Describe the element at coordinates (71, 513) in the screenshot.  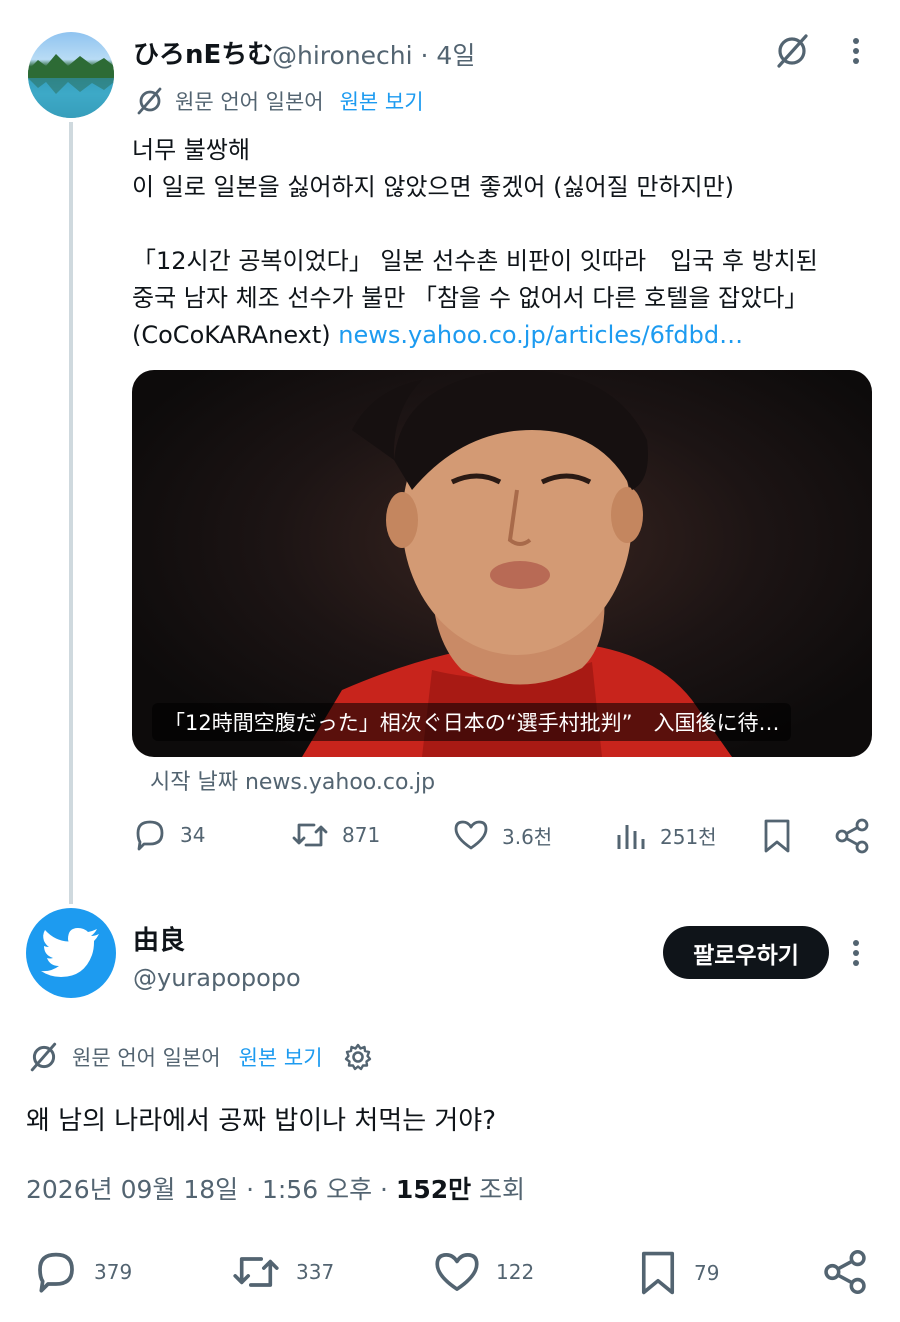
I see `thread-line` at that location.